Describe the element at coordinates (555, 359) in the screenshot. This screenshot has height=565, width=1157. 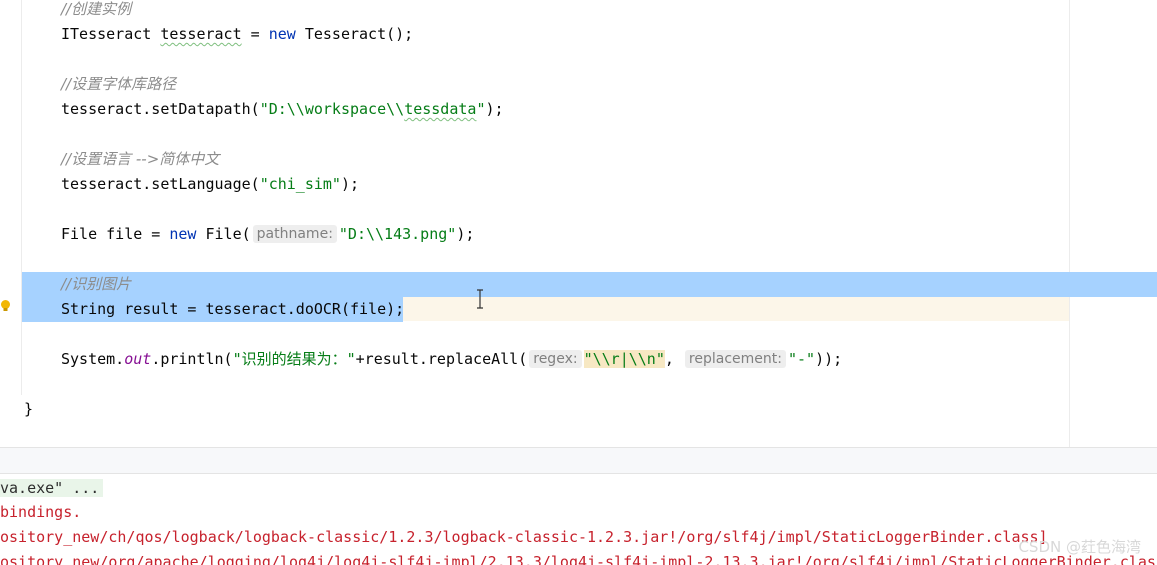
I see `parameter-hint-regex: regex:` at that location.